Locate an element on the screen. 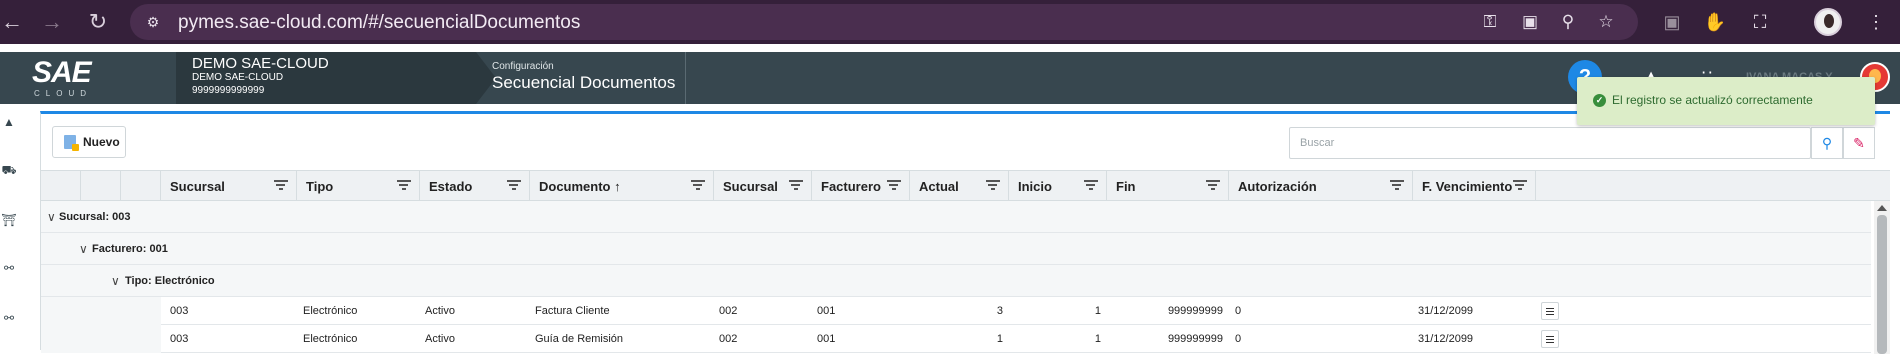 The width and height of the screenshot is (1900, 354). search-button: ⚲ is located at coordinates (1827, 143).